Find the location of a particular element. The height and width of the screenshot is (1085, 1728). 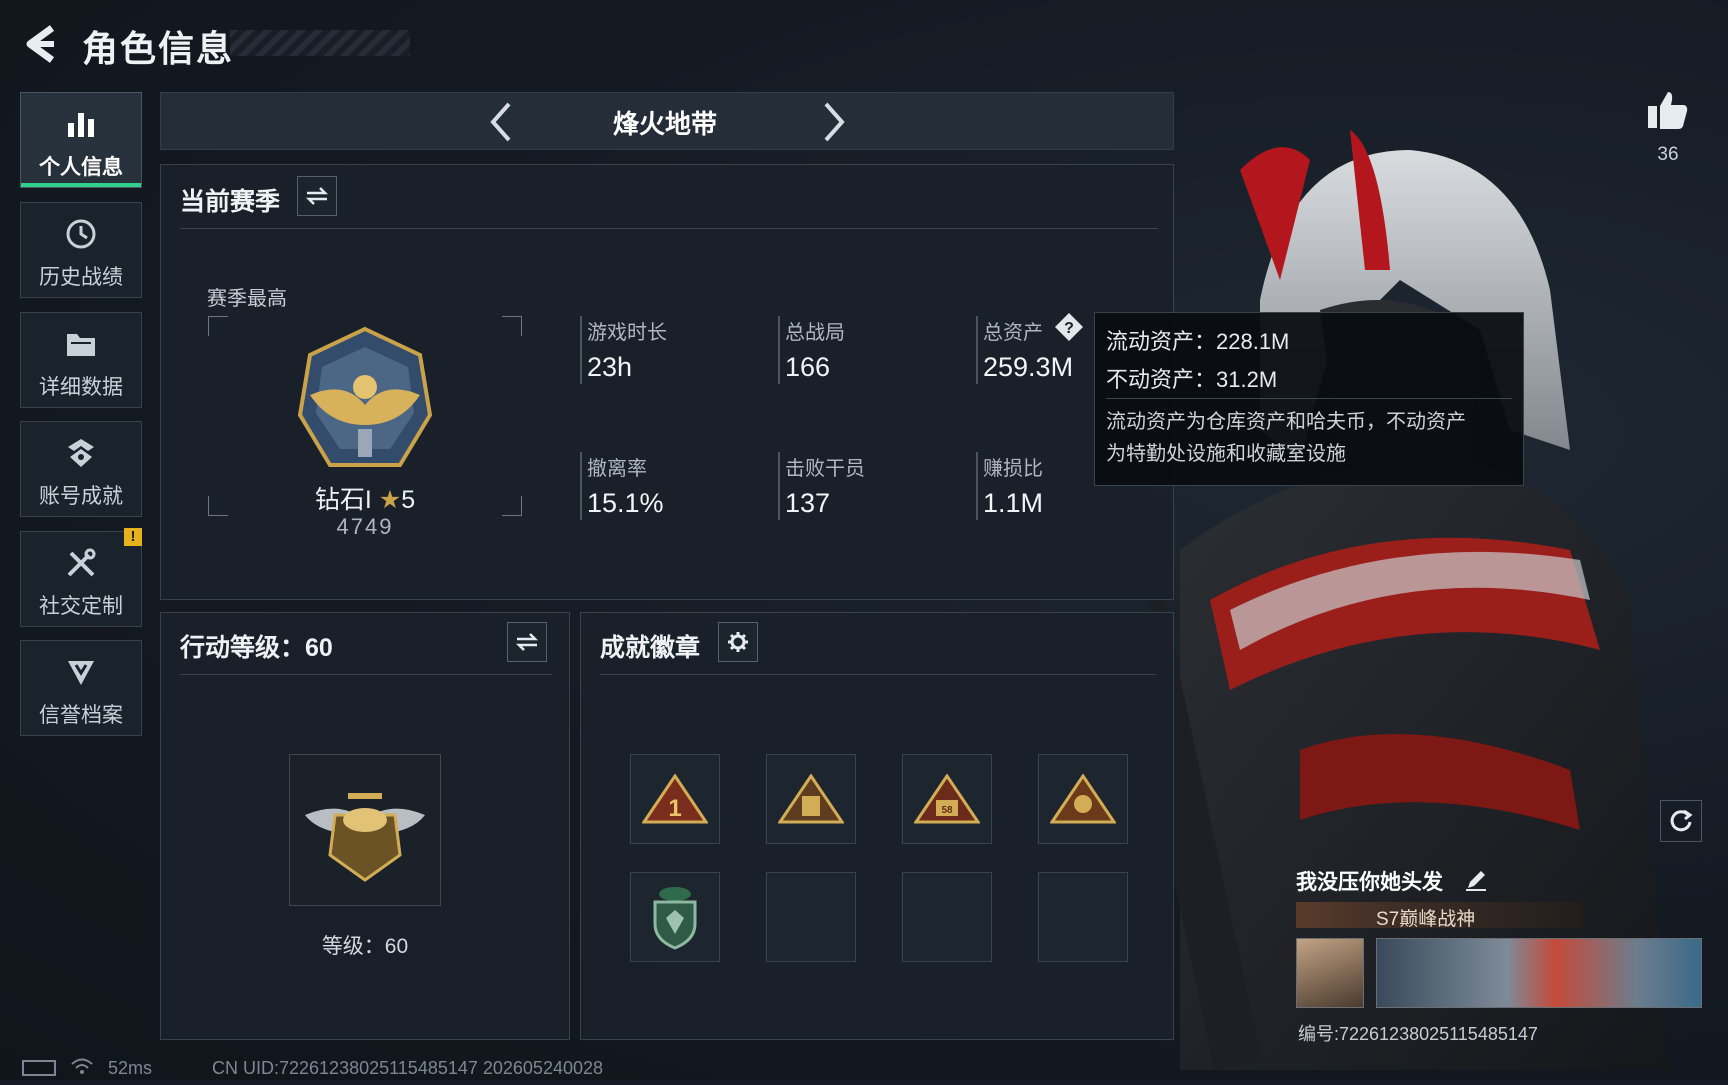

stat-label: 总战局 is located at coordinates (815, 333).